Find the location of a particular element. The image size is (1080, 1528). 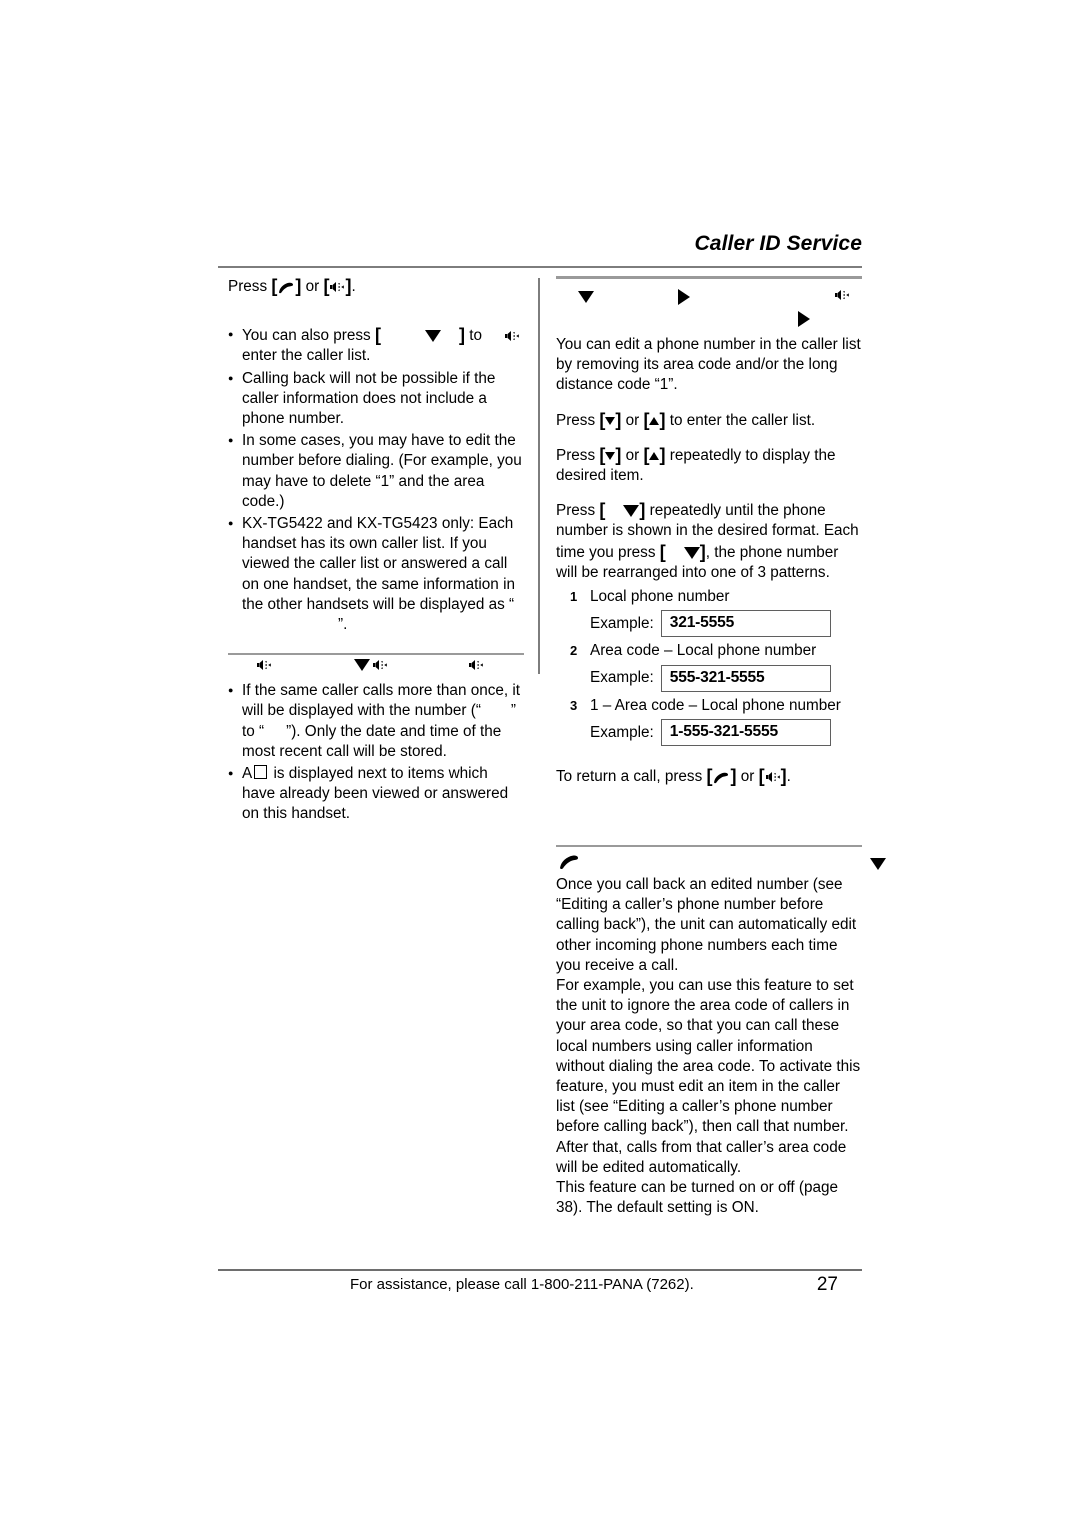

header-divider is located at coordinates (540, 267).